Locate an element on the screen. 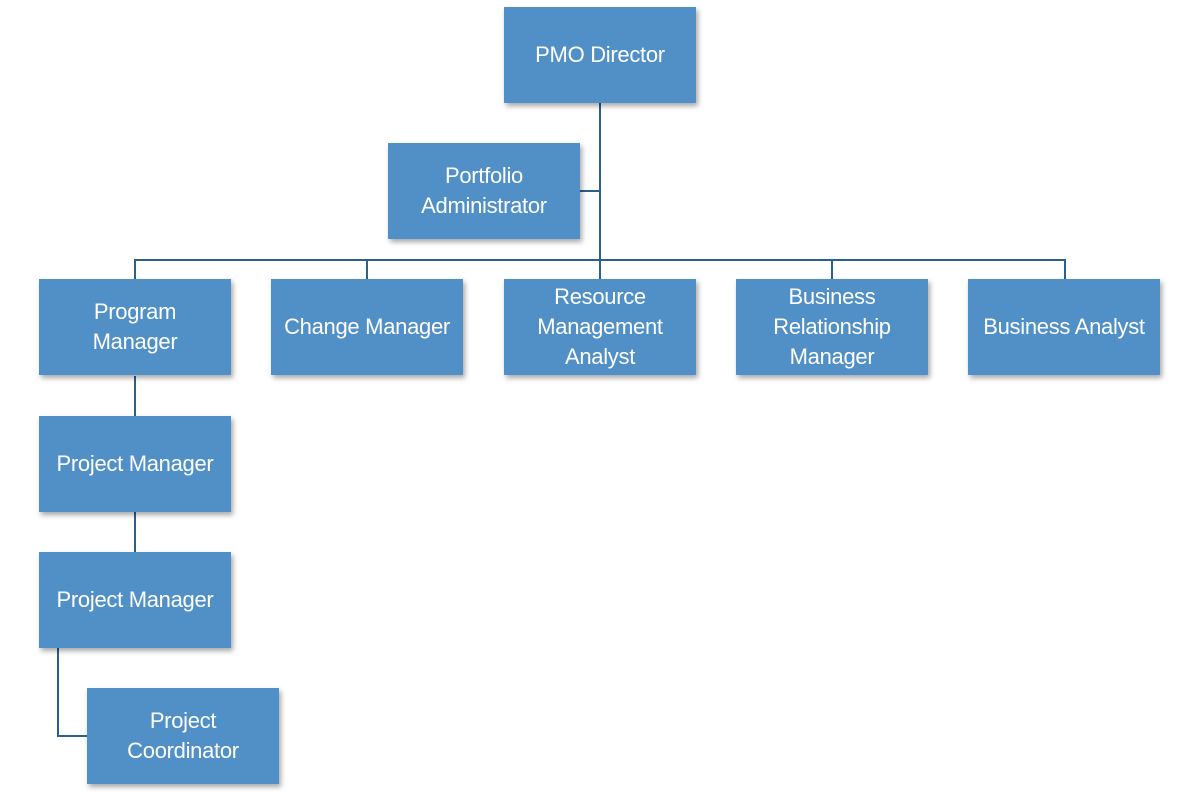 The image size is (1200, 798). node-business-relationship-manager: Business Relationship Manager is located at coordinates (832, 327).